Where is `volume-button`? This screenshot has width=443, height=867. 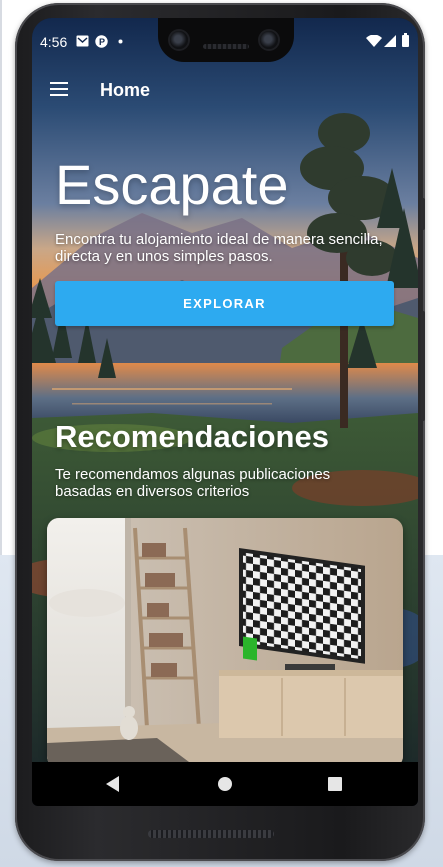
volume-button is located at coordinates (423, 366).